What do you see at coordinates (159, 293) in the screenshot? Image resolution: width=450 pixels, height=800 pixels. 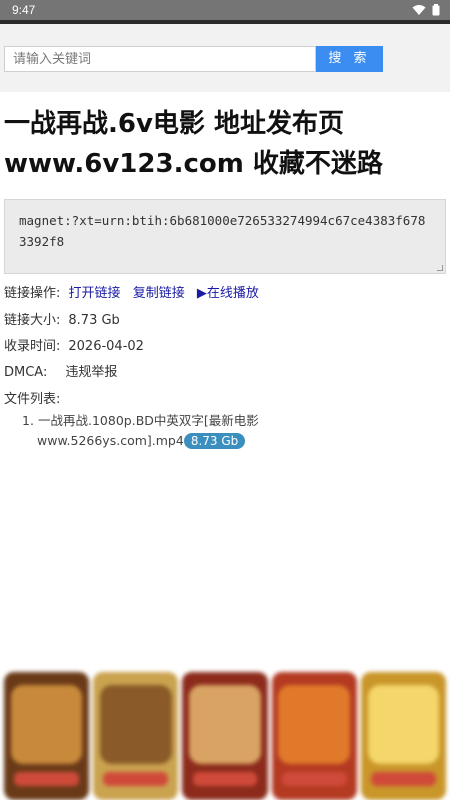 I see `copy-link-button: 复制链接` at bounding box center [159, 293].